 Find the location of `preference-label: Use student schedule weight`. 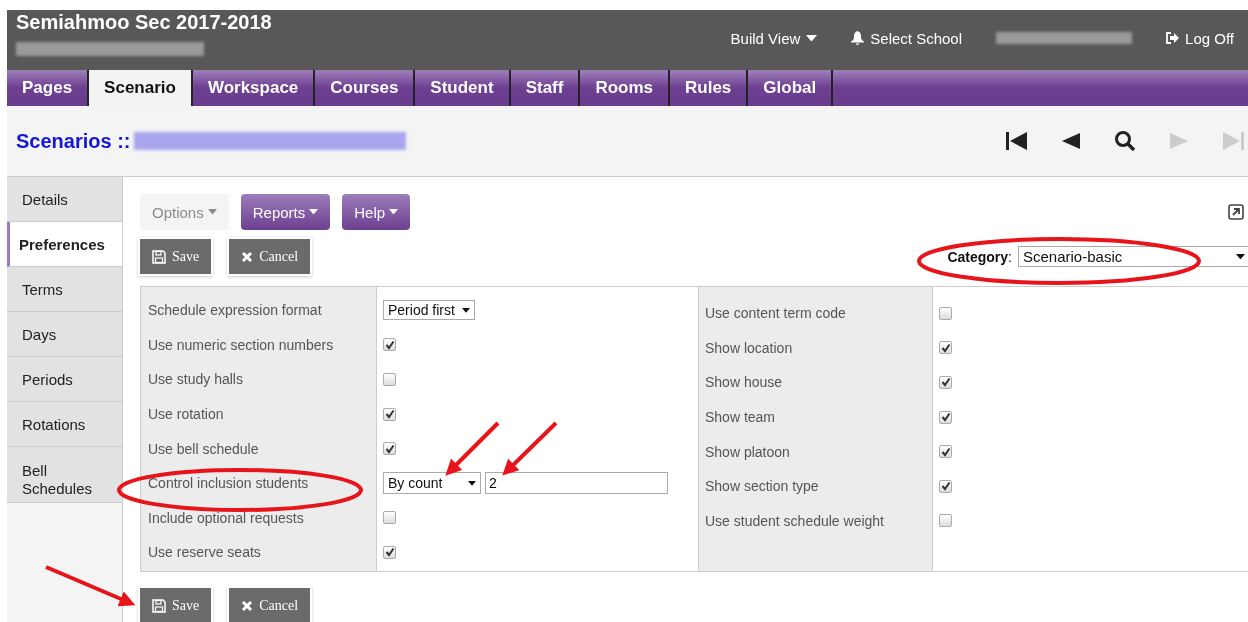

preference-label: Use student schedule weight is located at coordinates (794, 520).